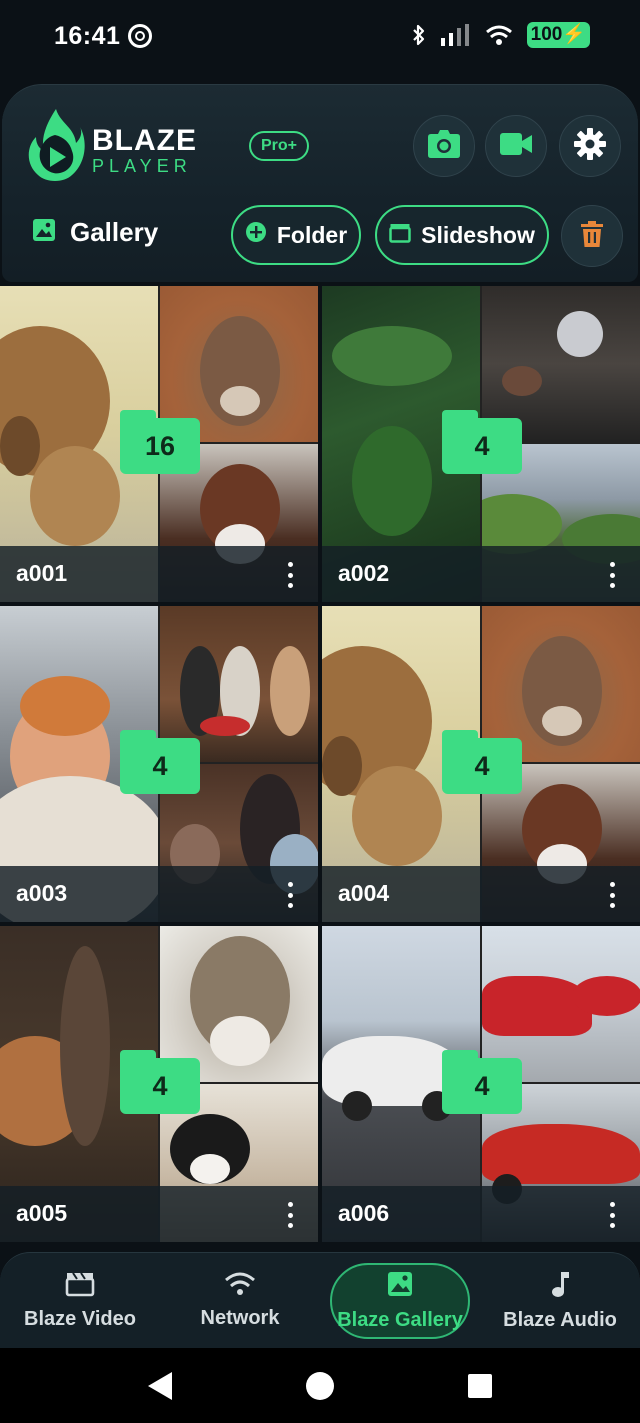 This screenshot has width=640, height=1423. I want to click on folder-tile: 4 a004, so click(481, 764).